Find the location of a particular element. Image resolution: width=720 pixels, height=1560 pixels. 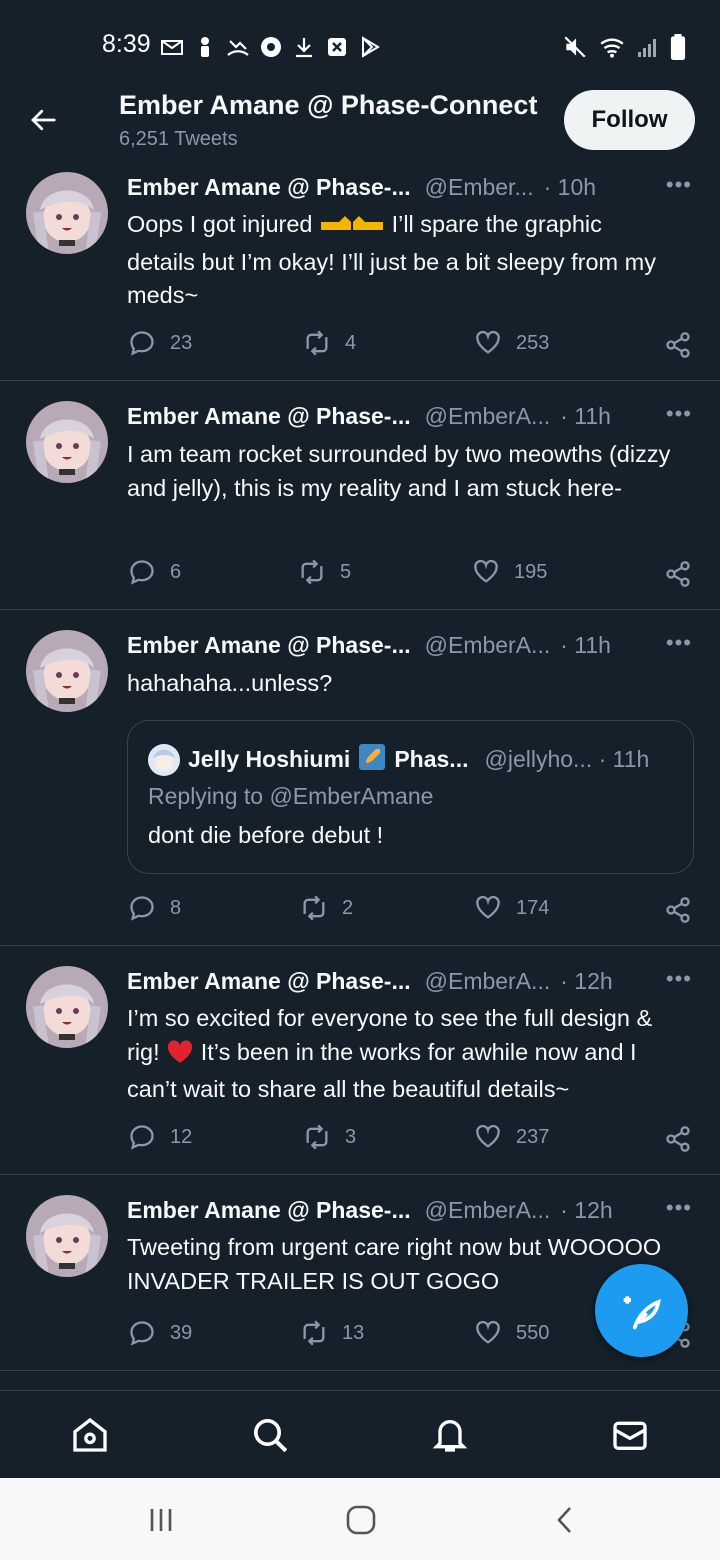

gmail-icon is located at coordinates (172, 47).